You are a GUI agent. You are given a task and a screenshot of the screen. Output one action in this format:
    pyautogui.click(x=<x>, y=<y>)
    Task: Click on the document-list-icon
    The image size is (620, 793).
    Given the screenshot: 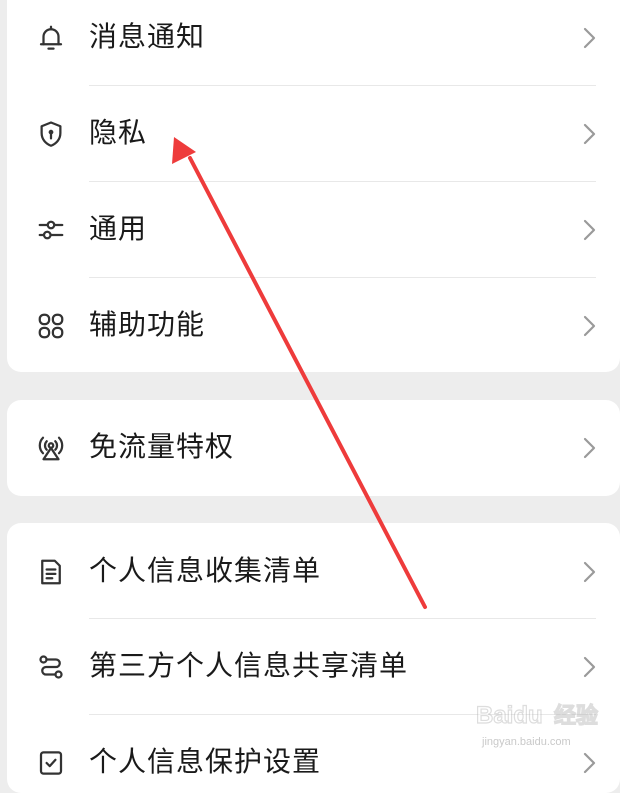 What is the action you would take?
    pyautogui.click(x=51, y=572)
    